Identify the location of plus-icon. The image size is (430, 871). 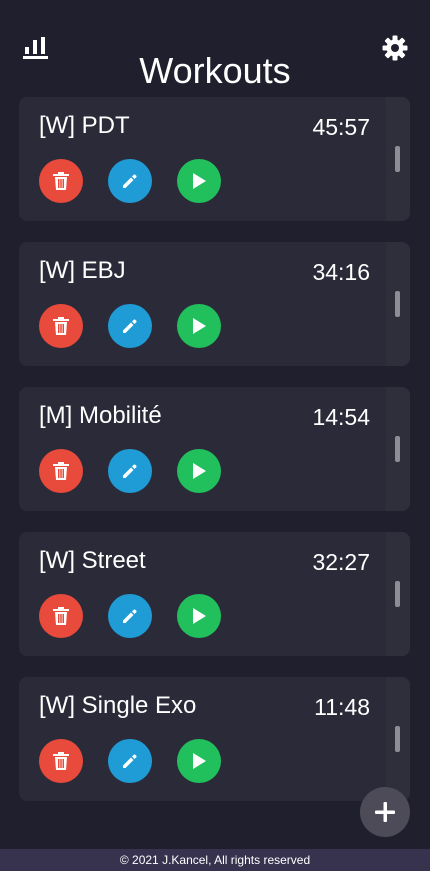
(385, 812).